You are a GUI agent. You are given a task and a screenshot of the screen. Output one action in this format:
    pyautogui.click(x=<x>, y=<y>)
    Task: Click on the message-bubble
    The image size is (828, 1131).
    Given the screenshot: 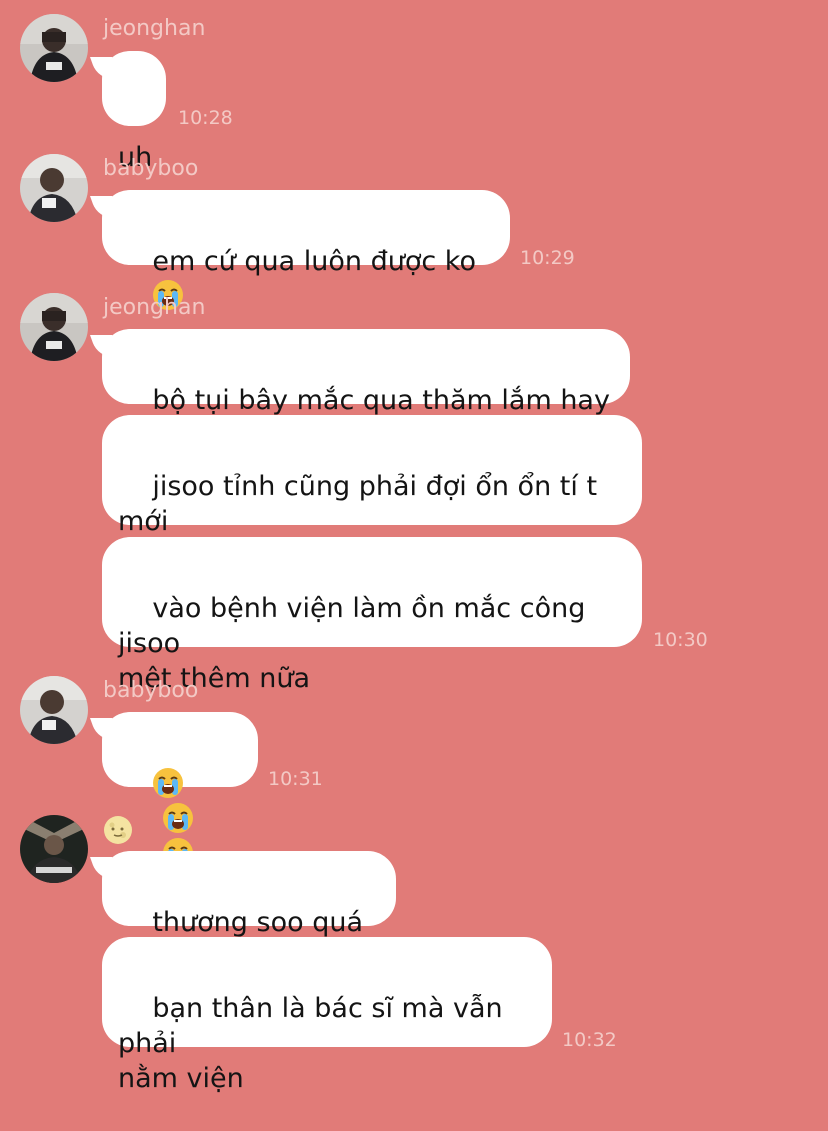 What is the action you would take?
    pyautogui.click(x=180, y=790)
    